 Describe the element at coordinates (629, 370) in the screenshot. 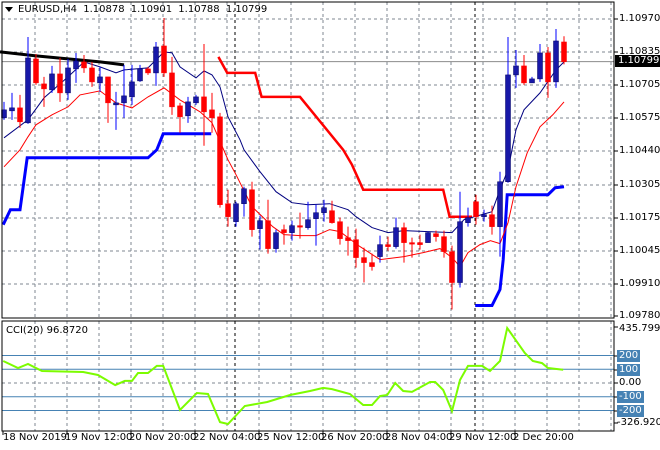

I see `cci-level-100: 100` at that location.